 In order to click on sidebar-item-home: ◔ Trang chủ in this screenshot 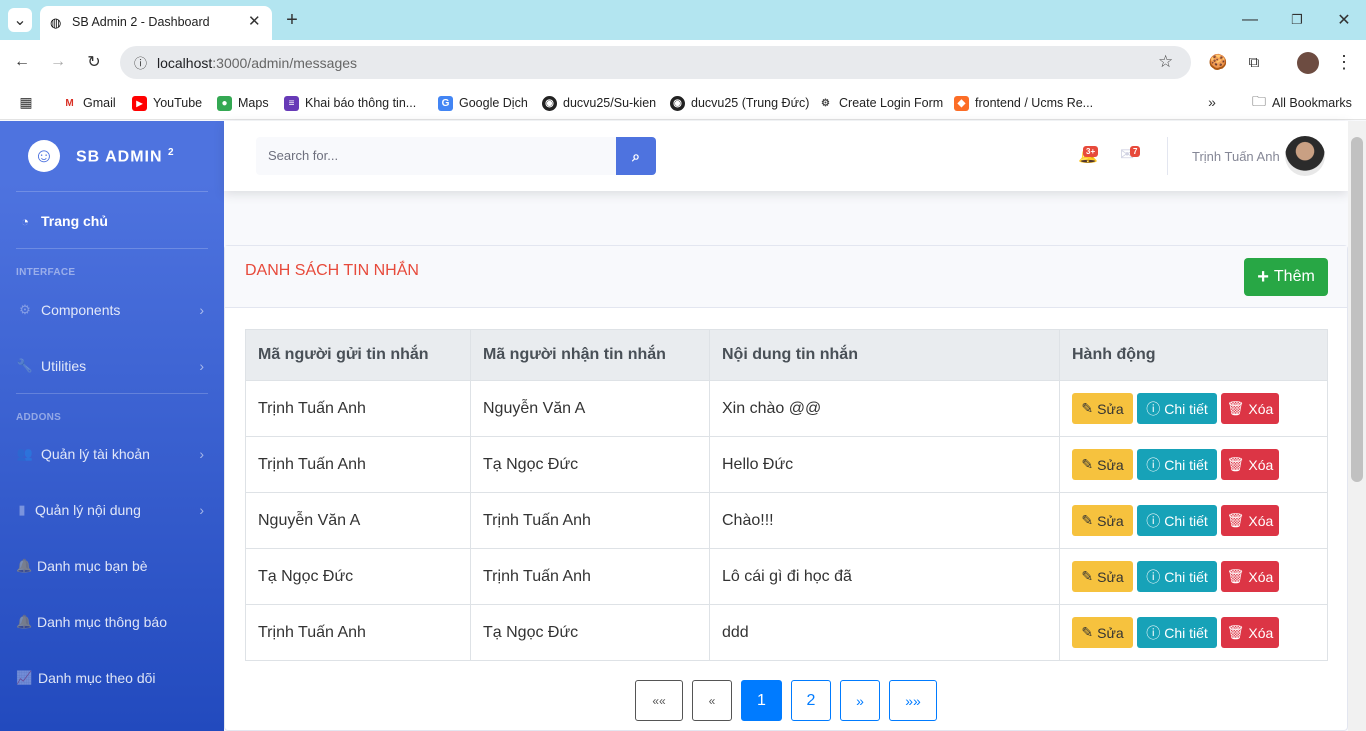, I will do `click(112, 221)`.